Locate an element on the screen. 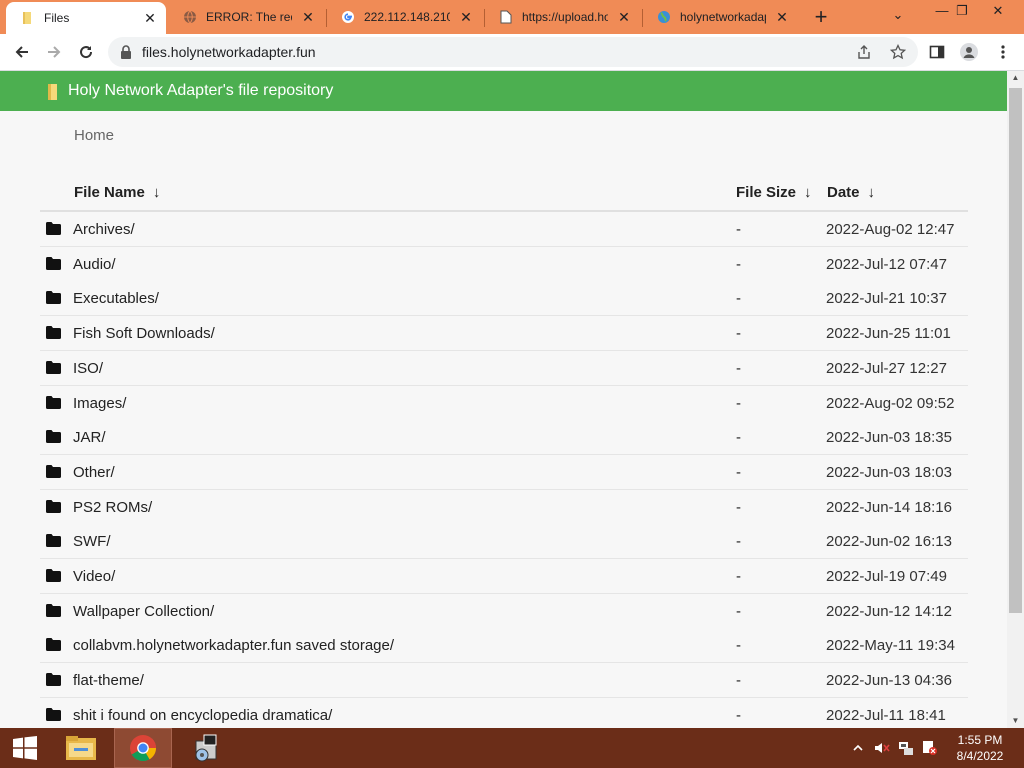 This screenshot has height=768, width=1024. column-date: Date ↓ is located at coordinates (851, 192).